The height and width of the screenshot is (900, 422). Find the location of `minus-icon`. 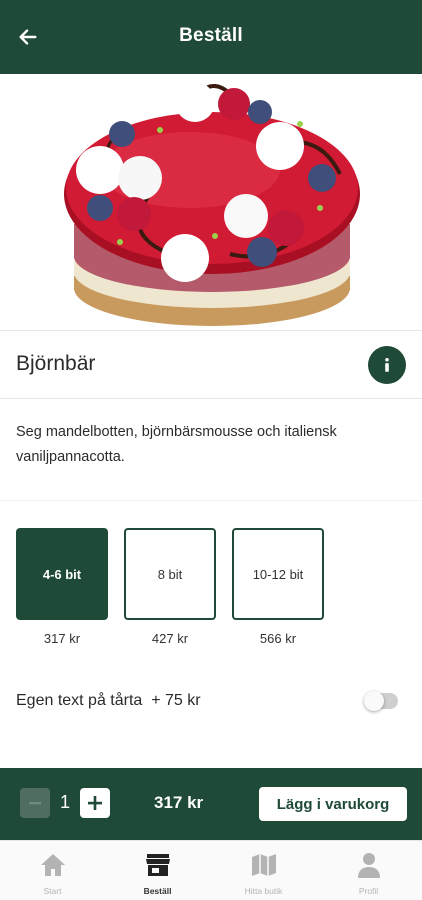

minus-icon is located at coordinates (35, 803).